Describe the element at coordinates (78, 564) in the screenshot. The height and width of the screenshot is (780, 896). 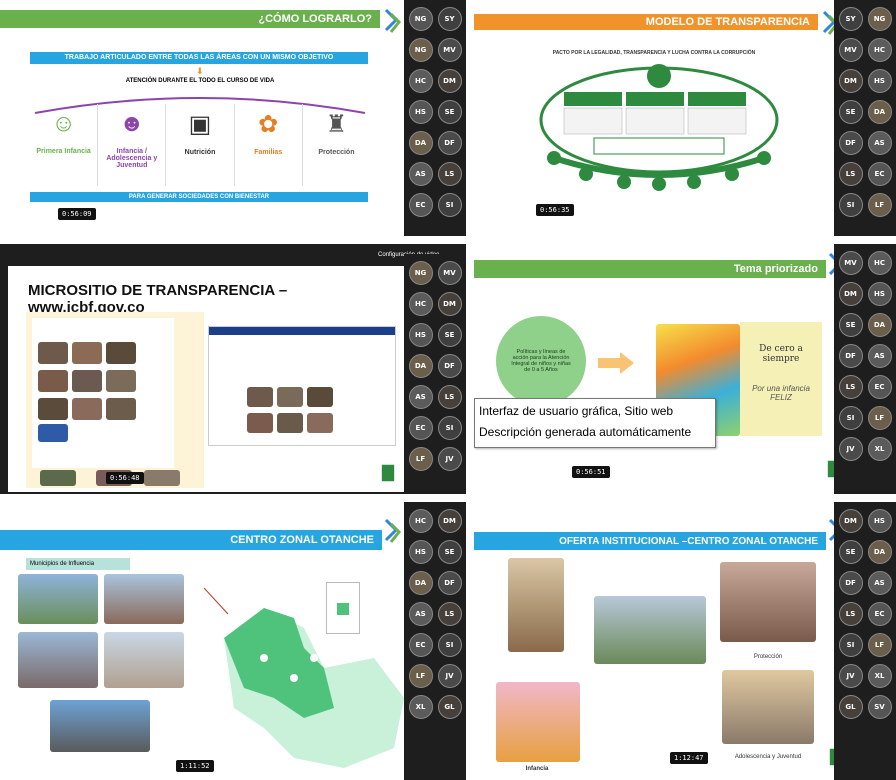
I see `influence-label: Municipios de Influencia` at that location.